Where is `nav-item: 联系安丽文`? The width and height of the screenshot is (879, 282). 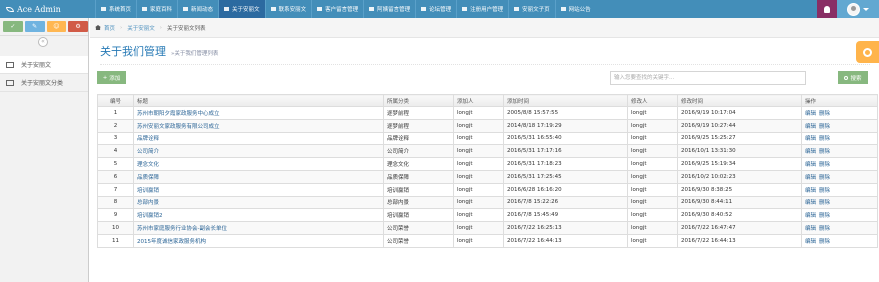
nav-item: 联系安丽文 is located at coordinates (288, 9).